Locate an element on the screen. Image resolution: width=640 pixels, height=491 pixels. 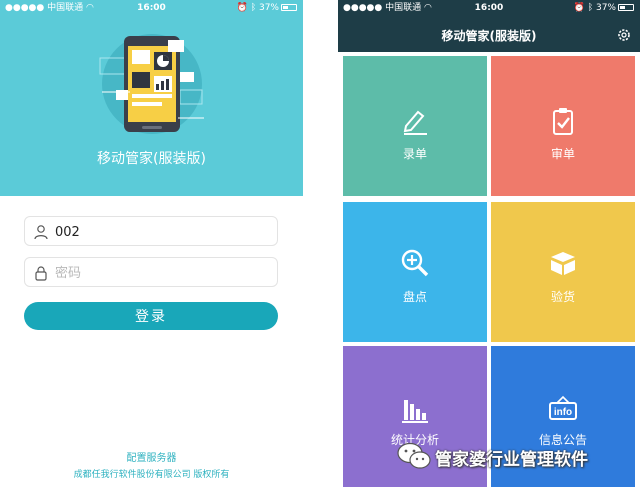
watermark: 管家婆行业管理软件 is located at coordinates (517, 456).